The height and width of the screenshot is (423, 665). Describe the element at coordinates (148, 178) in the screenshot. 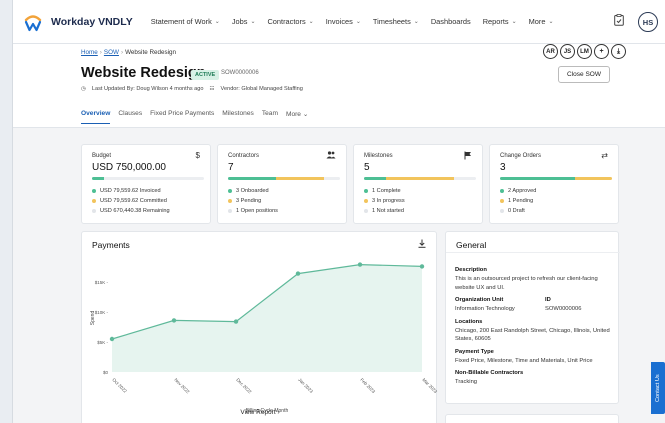

I see `budget-progress-bar` at that location.